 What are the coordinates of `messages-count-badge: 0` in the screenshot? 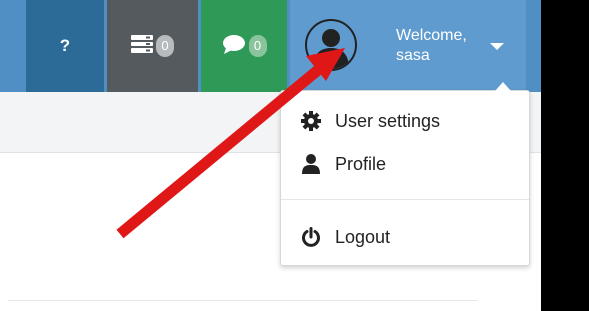 It's located at (165, 46).